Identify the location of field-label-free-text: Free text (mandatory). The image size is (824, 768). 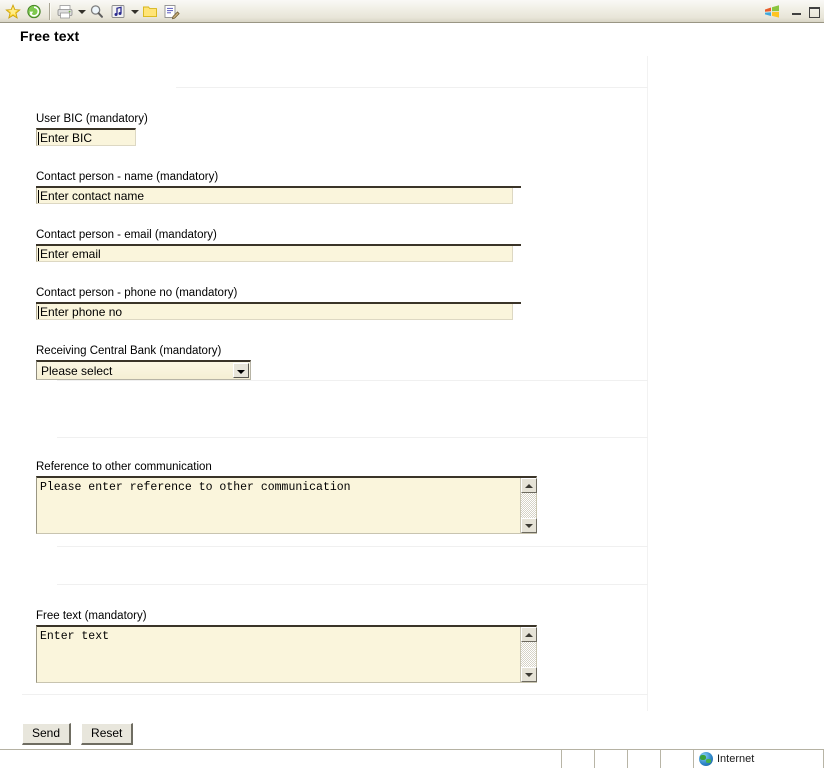
(91, 616).